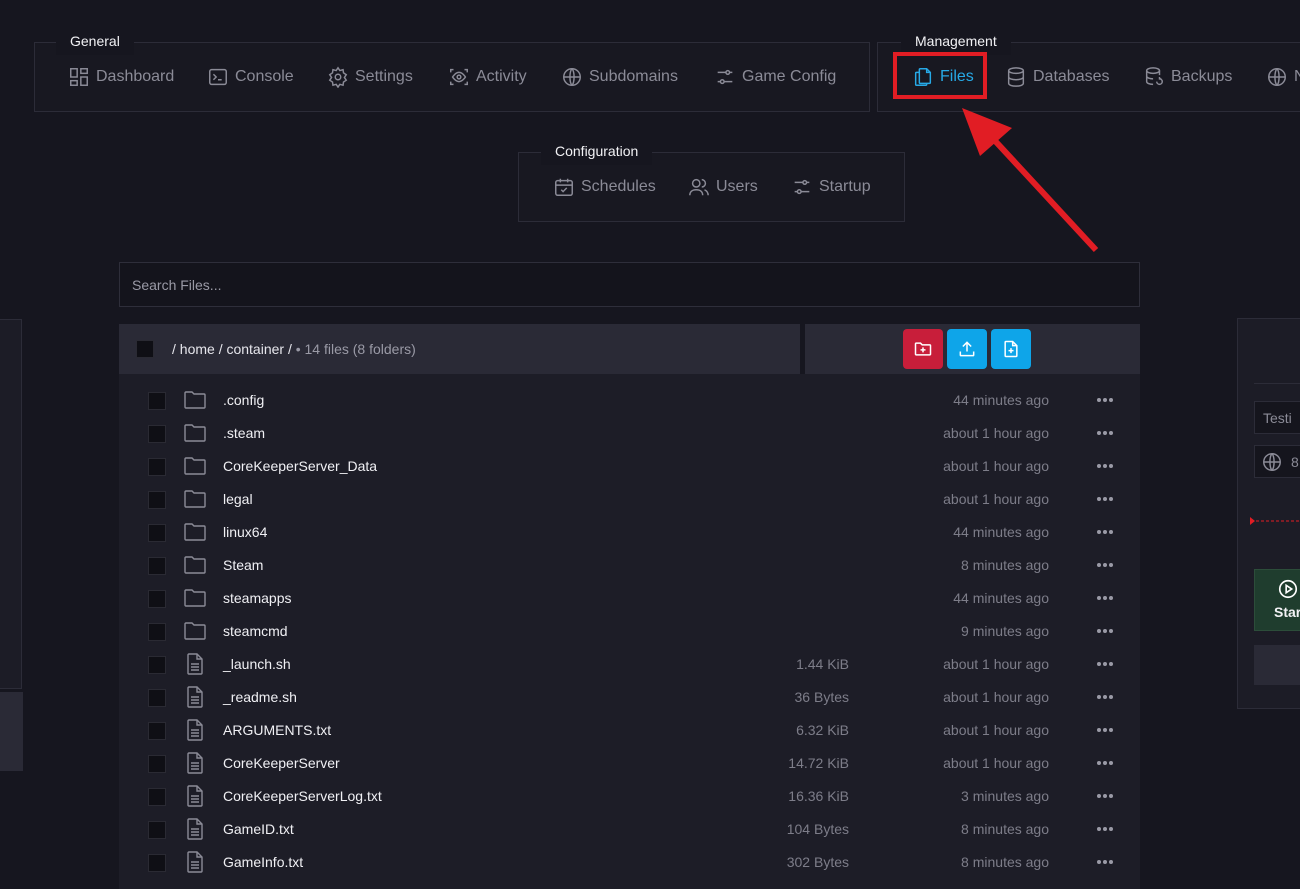 This screenshot has height=889, width=1300. Describe the element at coordinates (564, 187) in the screenshot. I see `calendar-icon` at that location.